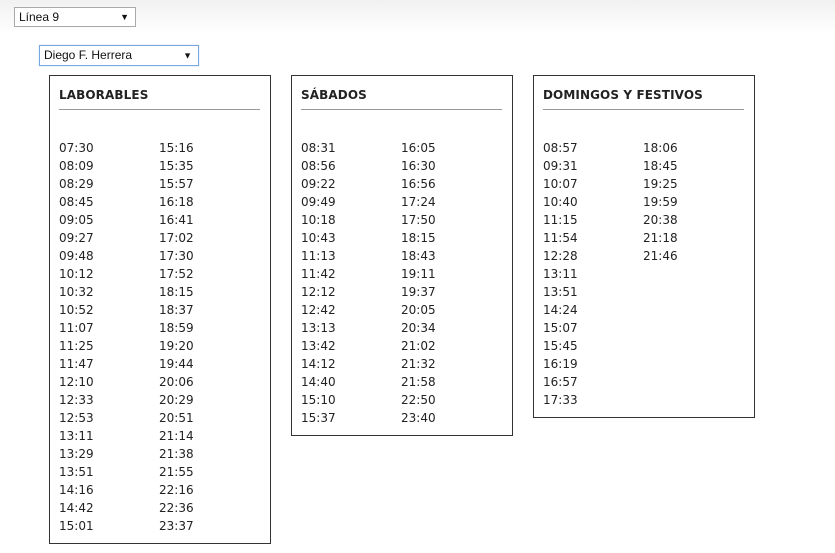 The width and height of the screenshot is (835, 553). Describe the element at coordinates (176, 400) in the screenshot. I see `departure-time: 20:29` at that location.